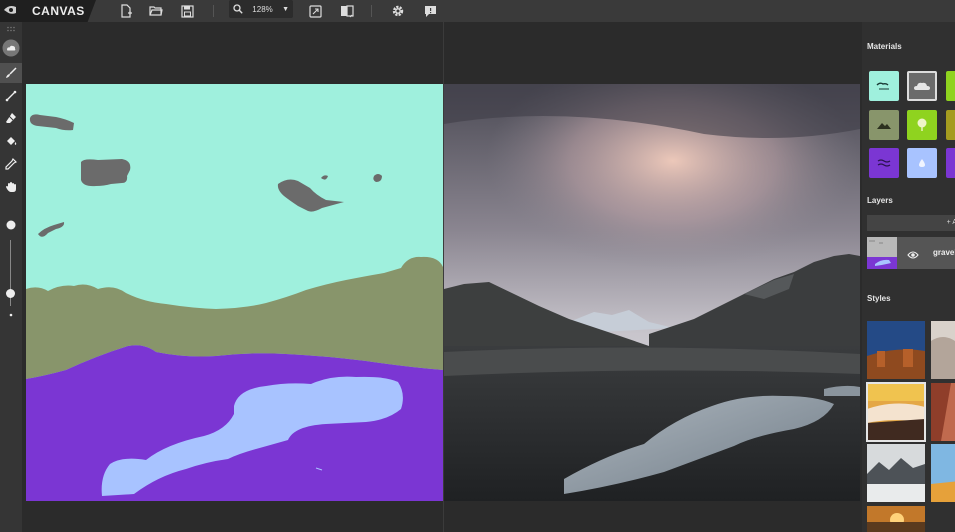 The width and height of the screenshot is (955, 532). Describe the element at coordinates (922, 86) in the screenshot. I see `material-cloud` at that location.